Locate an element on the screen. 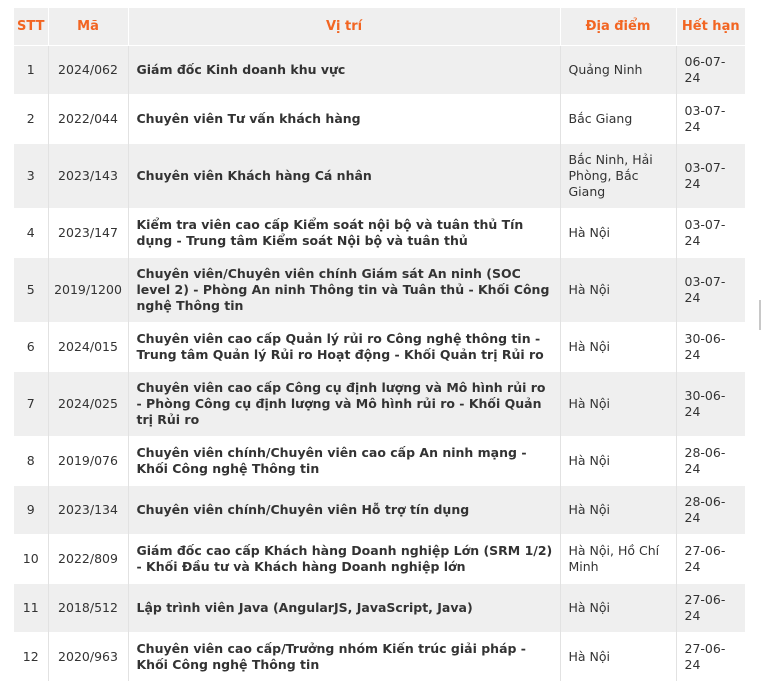 The width and height of the screenshot is (761, 683). row-job-code: 2022/809 is located at coordinates (88, 558).